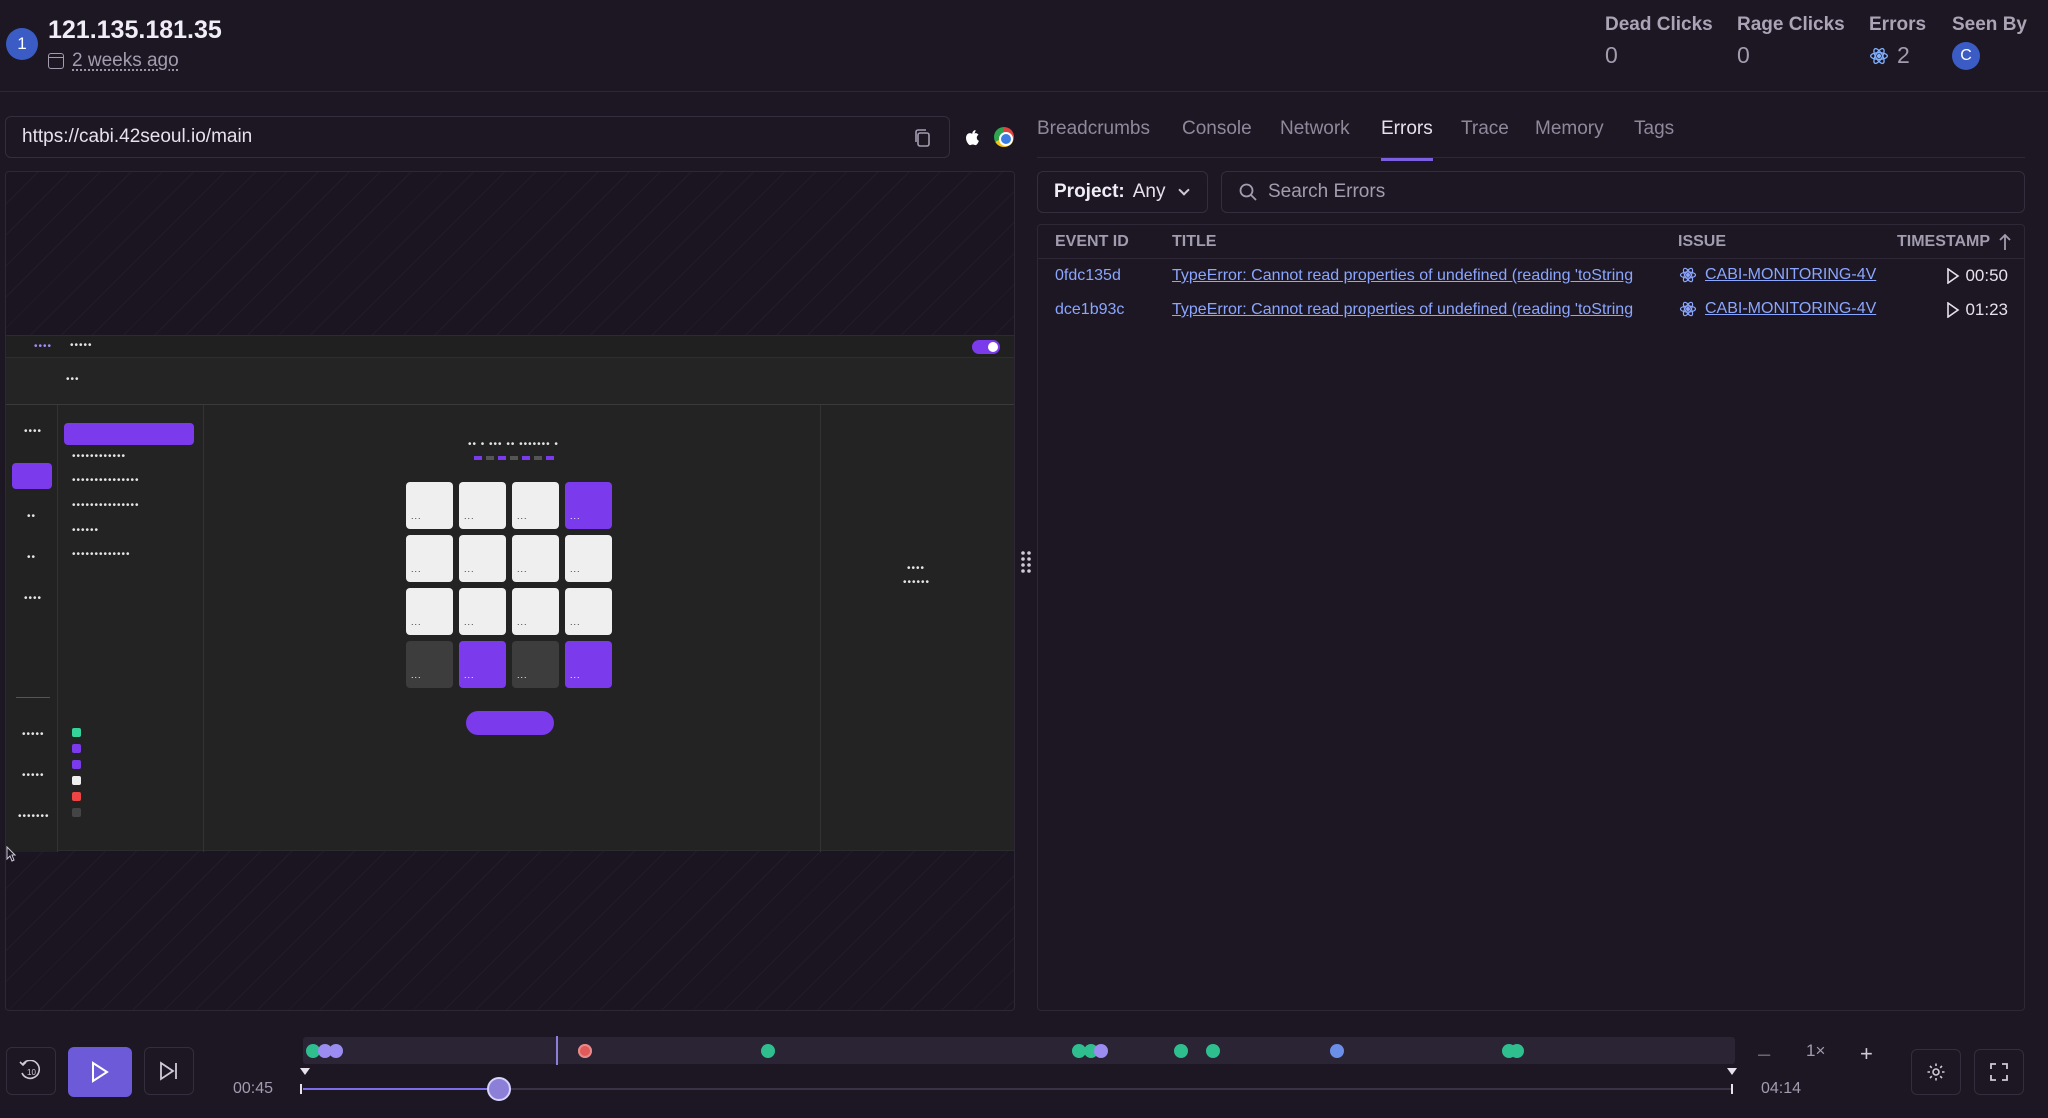  Describe the element at coordinates (1732, 1071) in the screenshot. I see `range-end-marker` at that location.